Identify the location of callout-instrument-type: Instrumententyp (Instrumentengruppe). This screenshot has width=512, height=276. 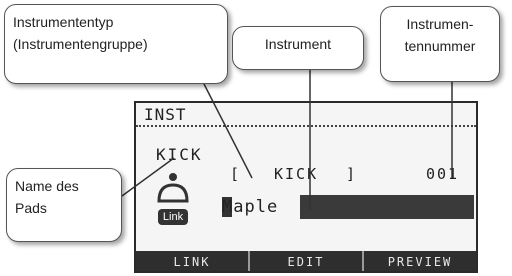
(116, 44).